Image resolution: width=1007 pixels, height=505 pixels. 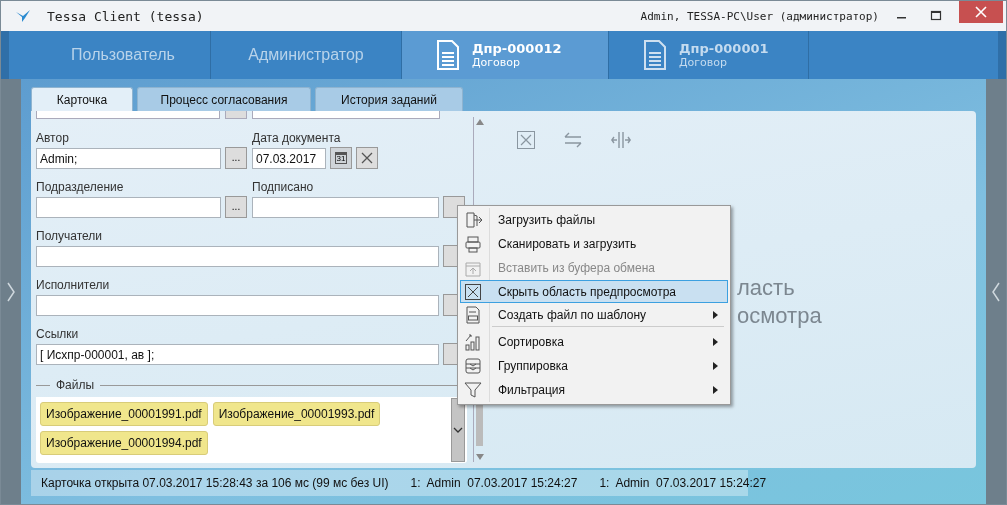 What do you see at coordinates (283, 187) in the screenshot?
I see `field-label: Подписано` at bounding box center [283, 187].